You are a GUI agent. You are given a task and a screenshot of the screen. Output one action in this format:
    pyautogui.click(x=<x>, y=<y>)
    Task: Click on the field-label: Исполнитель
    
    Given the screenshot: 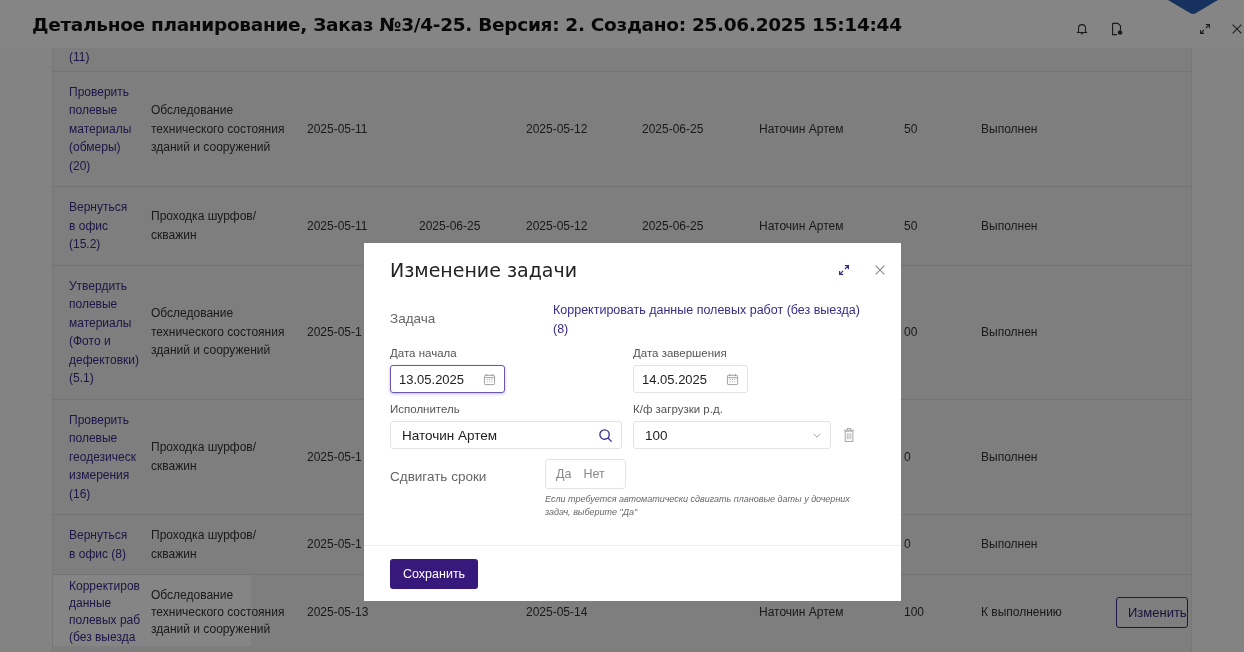 What is the action you would take?
    pyautogui.click(x=425, y=409)
    